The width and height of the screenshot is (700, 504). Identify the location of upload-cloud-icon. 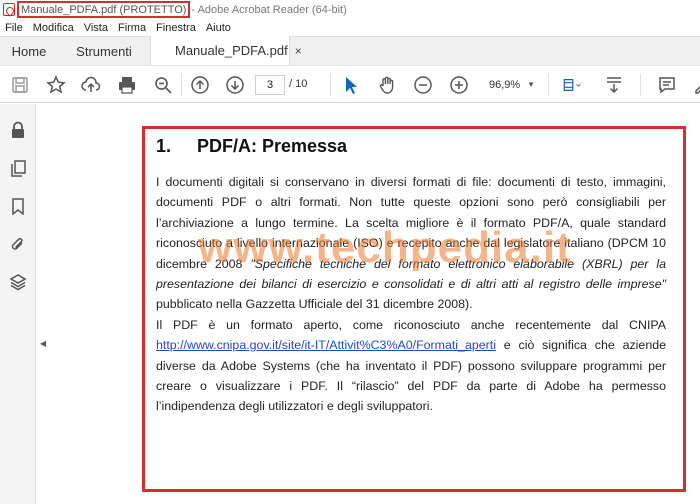
(91, 85).